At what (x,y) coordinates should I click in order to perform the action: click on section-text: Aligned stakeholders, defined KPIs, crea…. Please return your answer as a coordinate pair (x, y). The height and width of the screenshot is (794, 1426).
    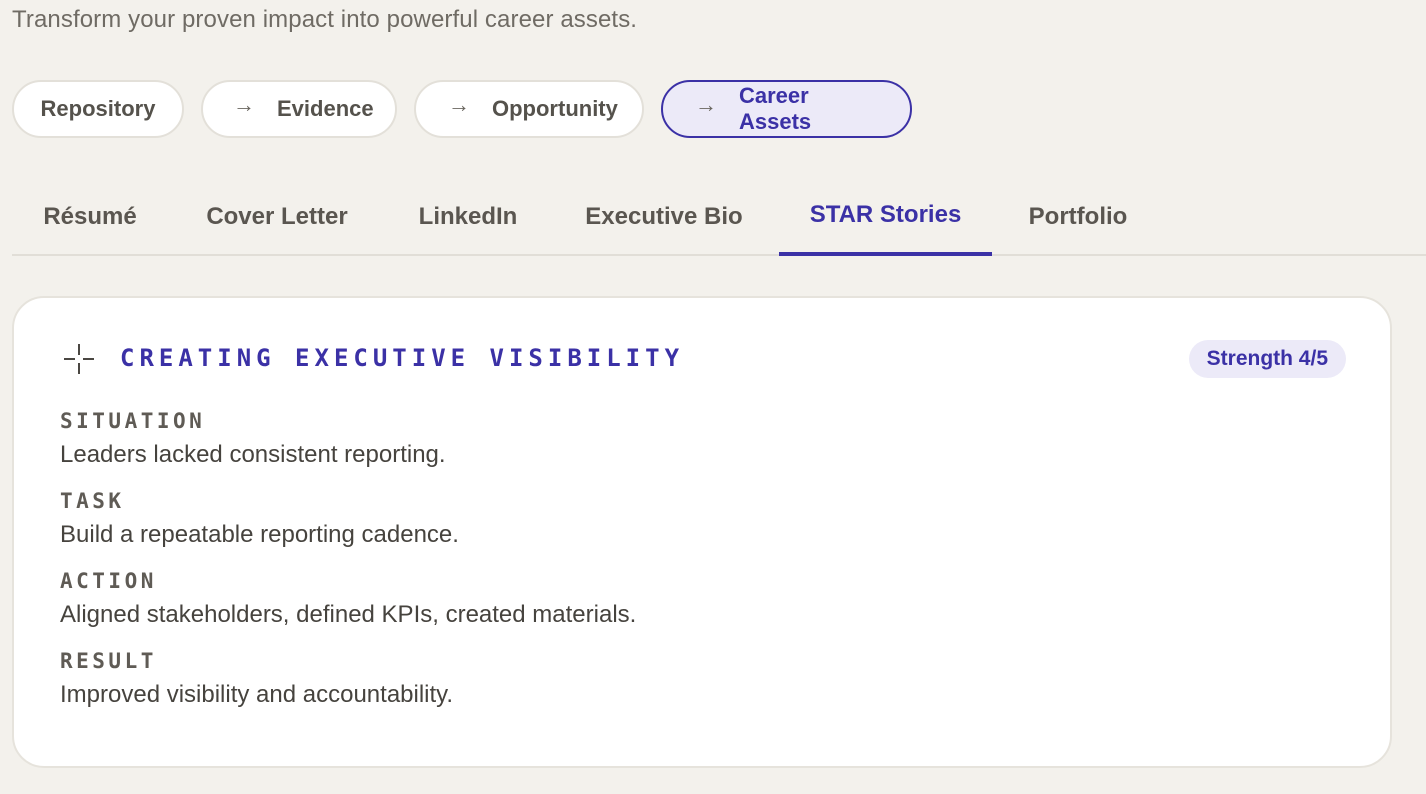
    Looking at the image, I should click on (348, 614).